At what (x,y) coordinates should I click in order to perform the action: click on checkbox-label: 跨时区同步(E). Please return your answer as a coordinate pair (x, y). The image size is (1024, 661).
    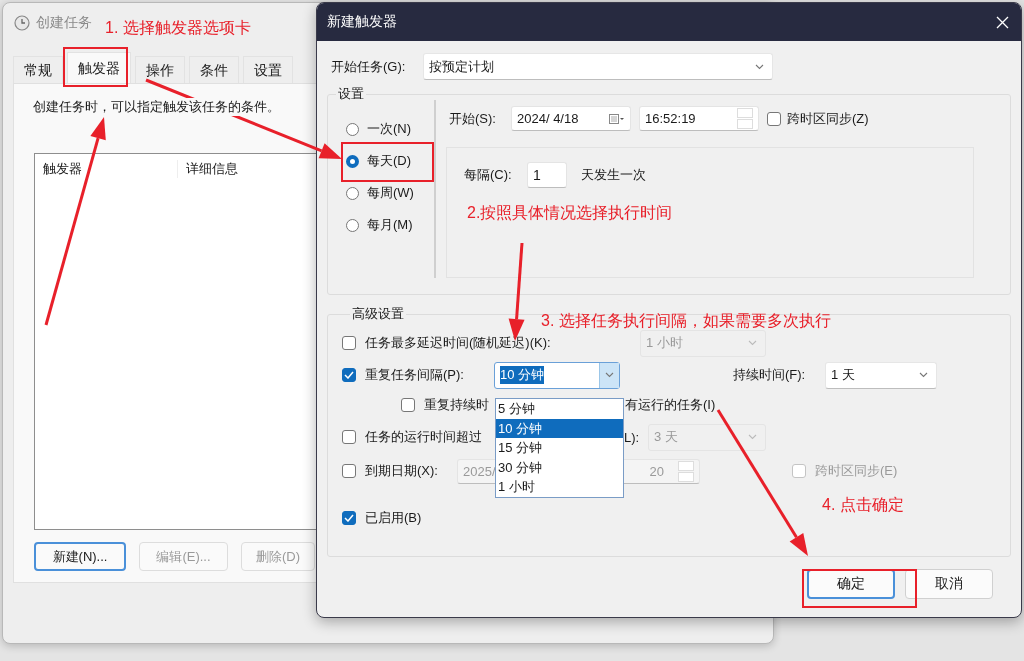
    Looking at the image, I should click on (856, 471).